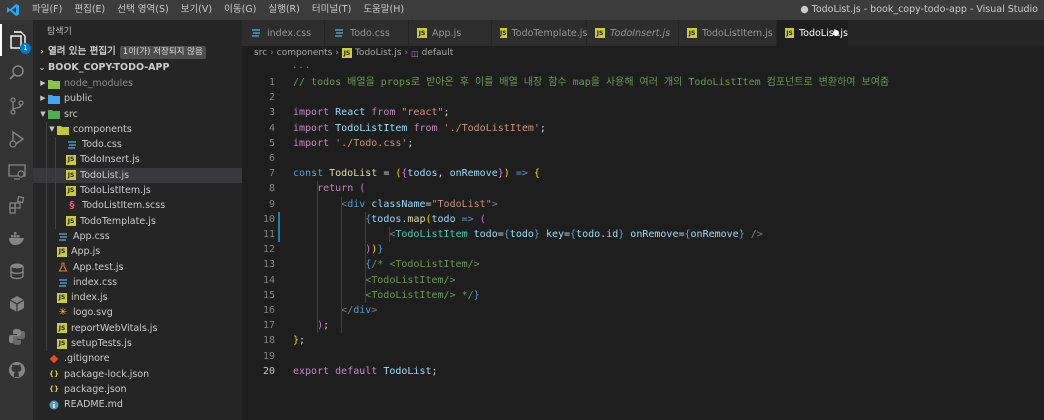 The image size is (1044, 420). I want to click on remote-explorer-icon, so click(16, 172).